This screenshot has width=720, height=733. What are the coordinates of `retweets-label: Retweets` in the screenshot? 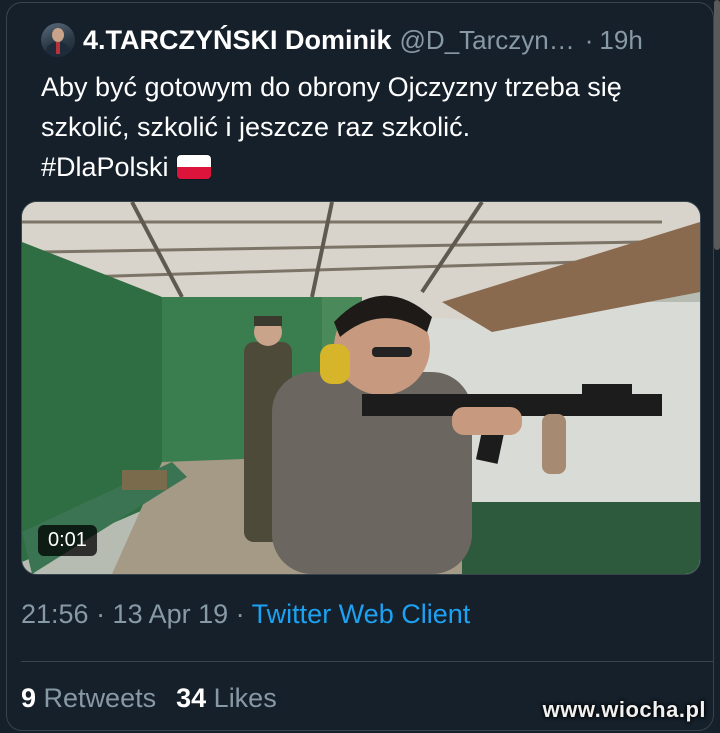 It's located at (100, 698).